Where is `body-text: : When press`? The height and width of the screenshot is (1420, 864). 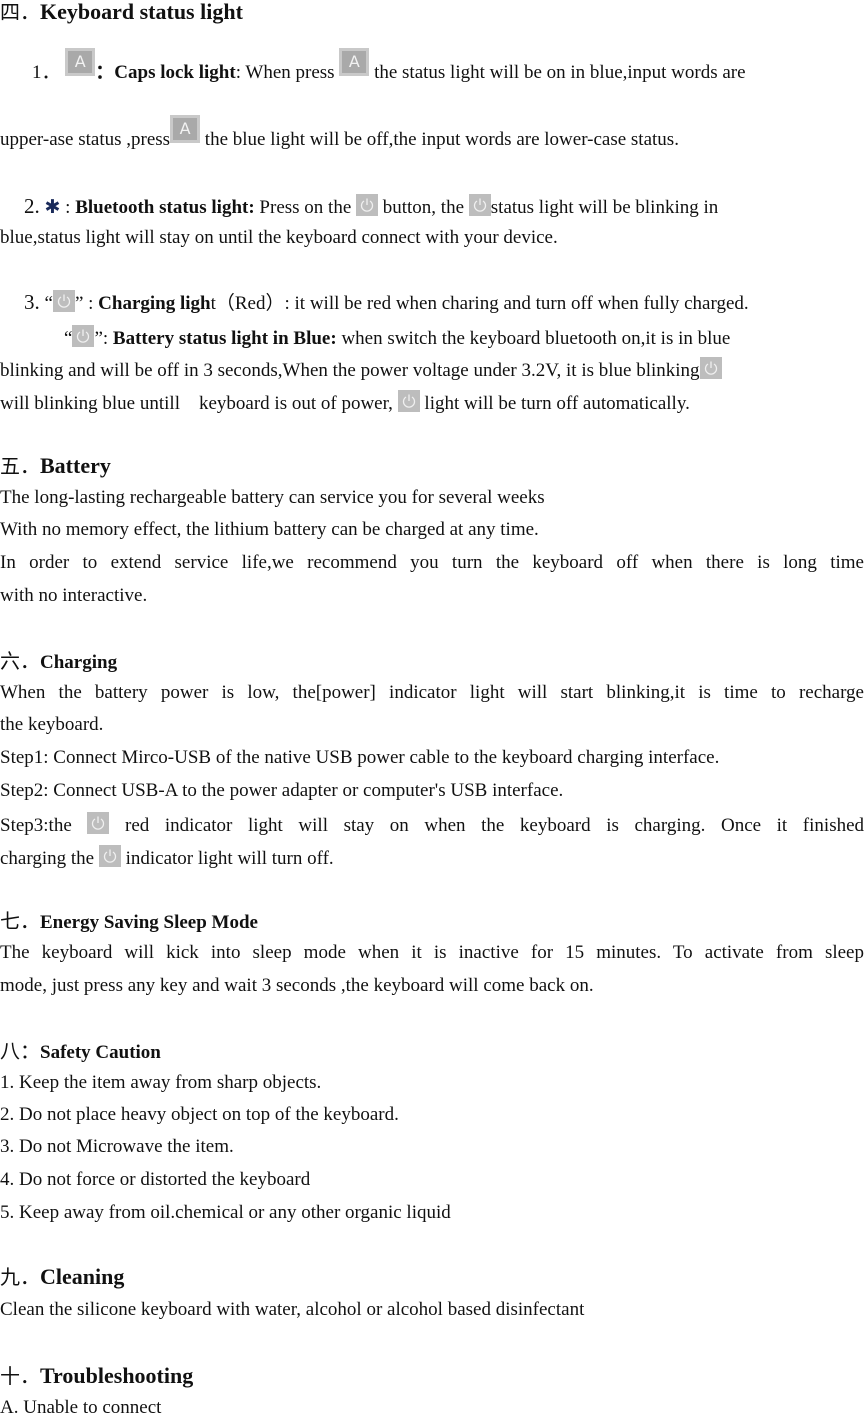
body-text: : When press is located at coordinates (285, 72).